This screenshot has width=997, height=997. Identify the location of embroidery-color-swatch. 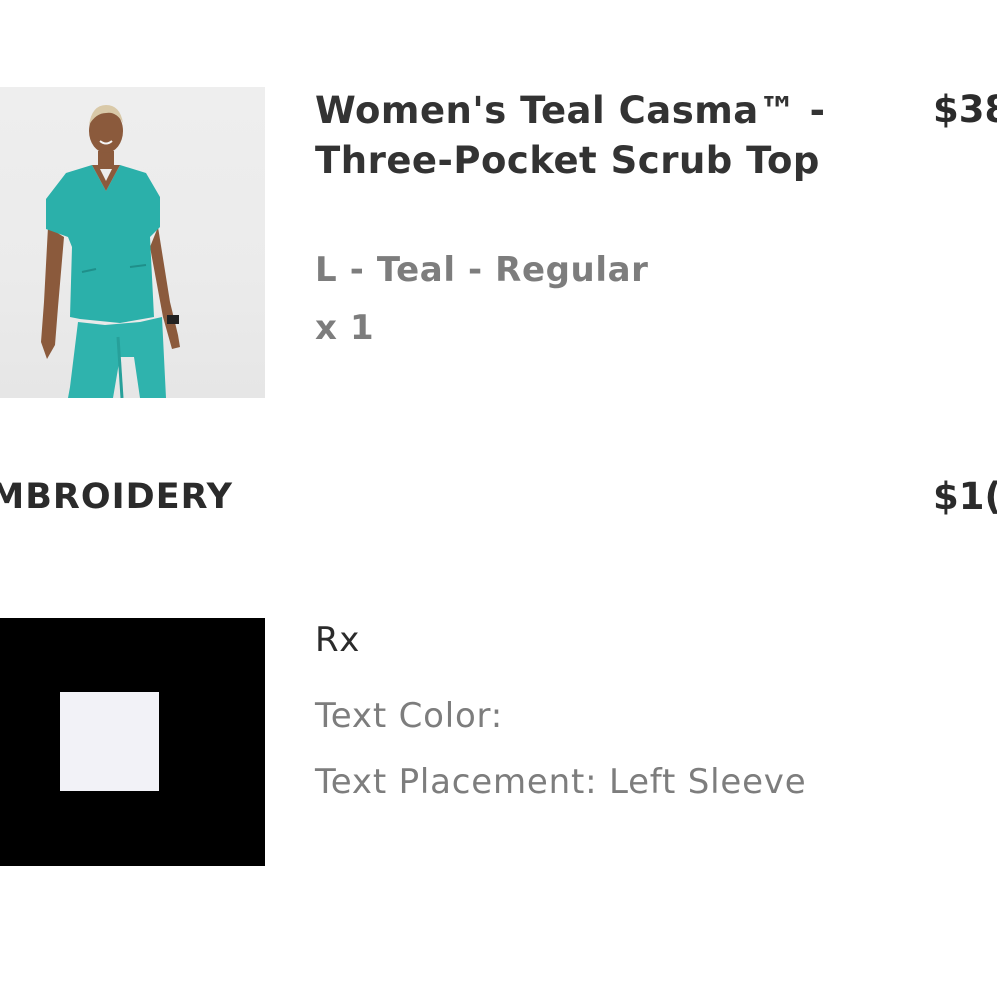
(132, 742).